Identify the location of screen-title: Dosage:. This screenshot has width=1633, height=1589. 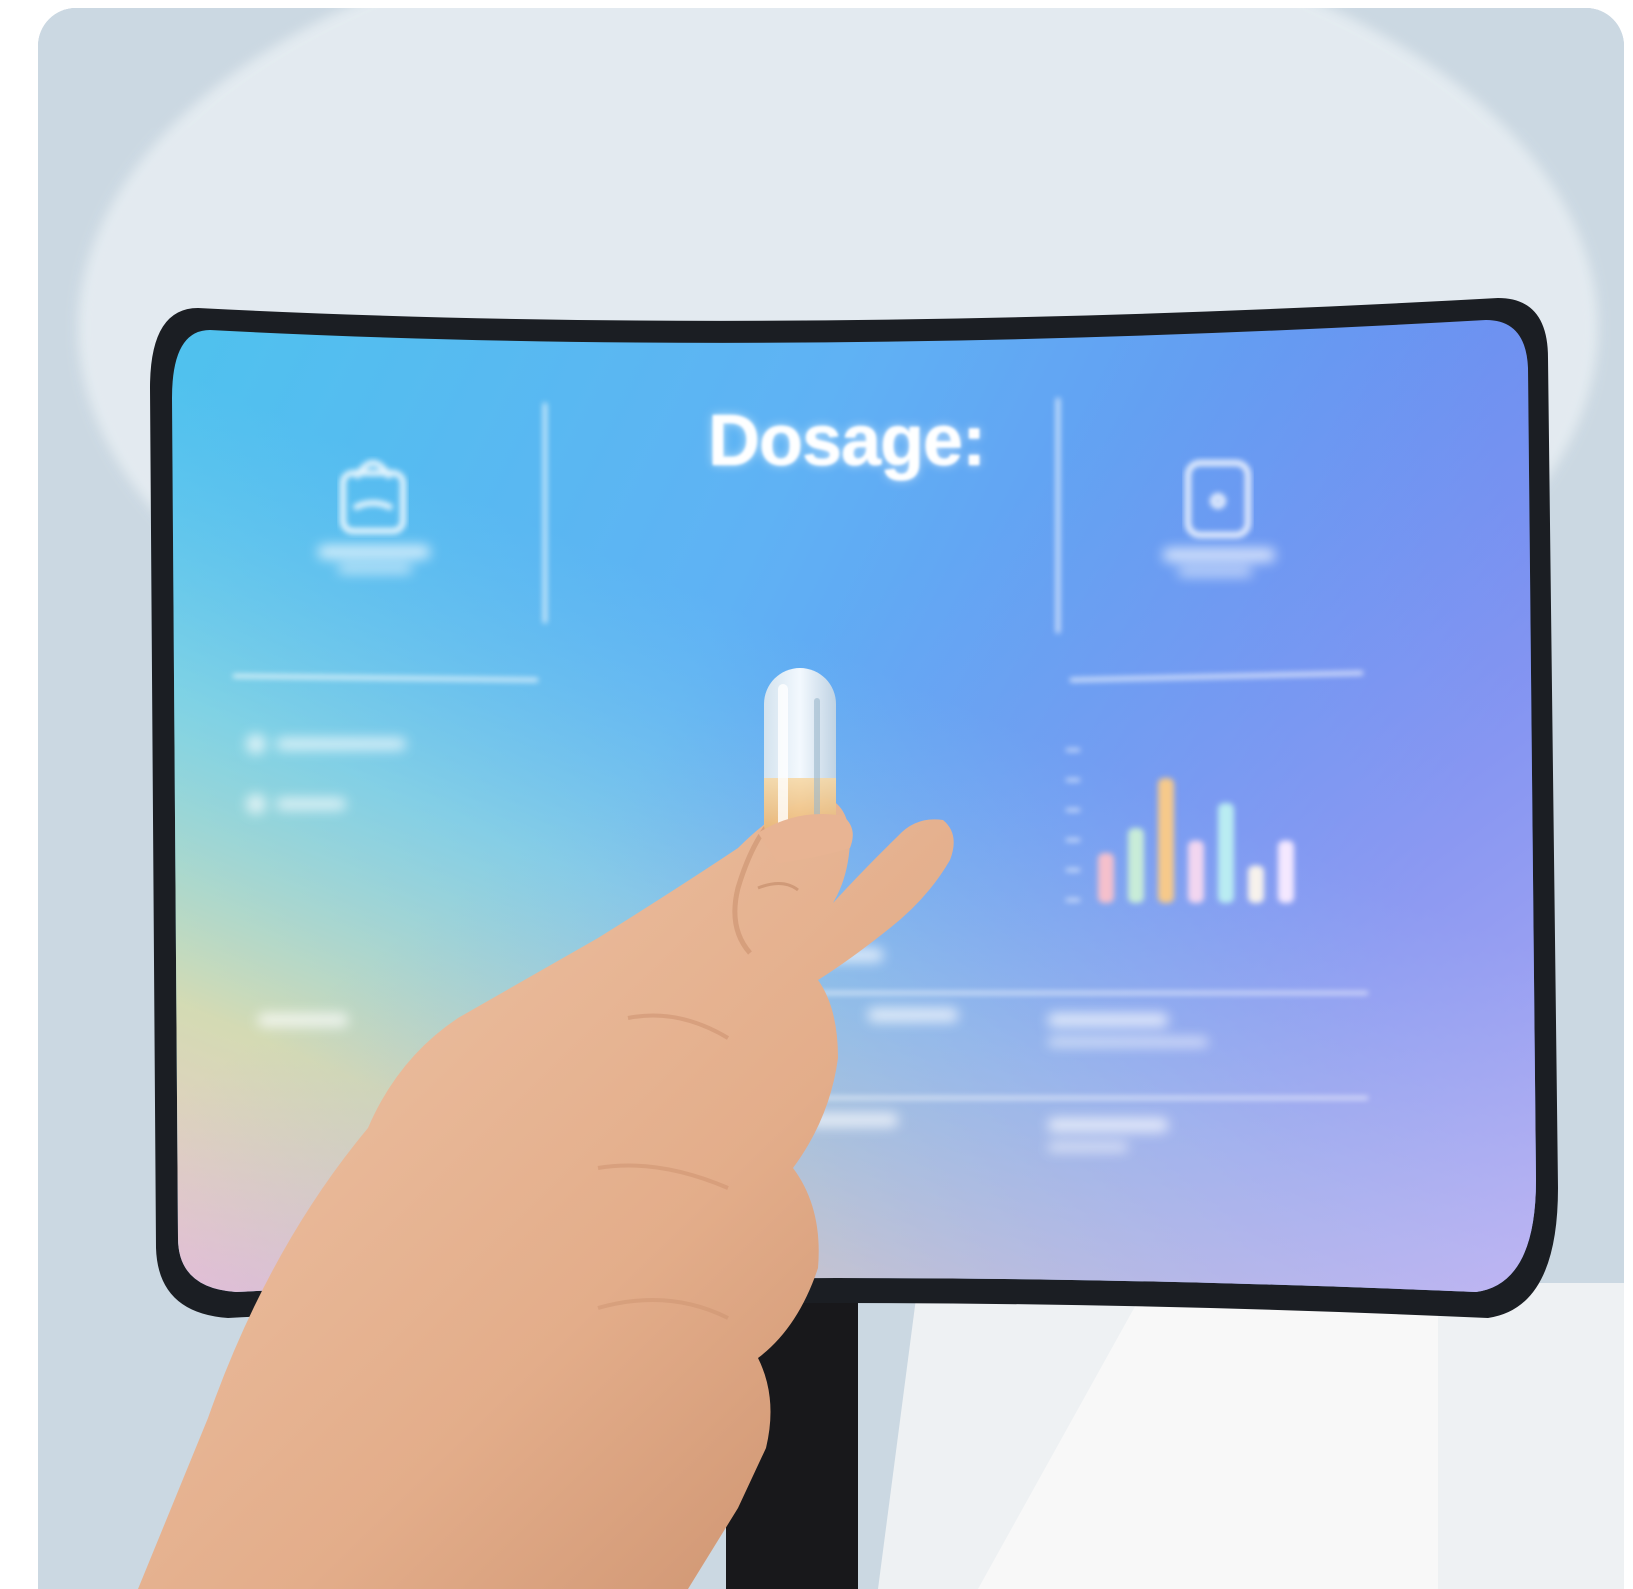
(847, 441).